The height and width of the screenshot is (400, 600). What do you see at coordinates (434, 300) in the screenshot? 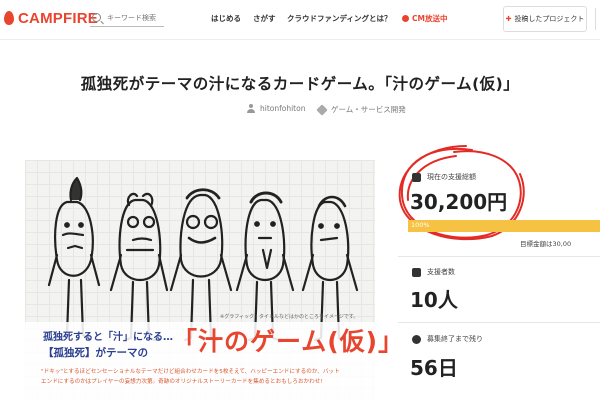
I see `backers-count: 10人` at bounding box center [434, 300].